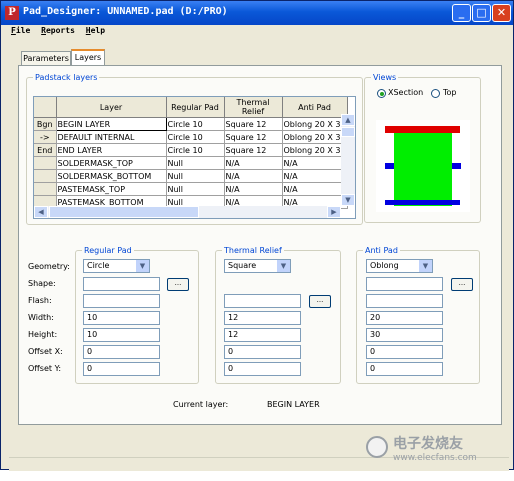  I want to click on col-header-regular-pad: Regular Pad, so click(195, 107).